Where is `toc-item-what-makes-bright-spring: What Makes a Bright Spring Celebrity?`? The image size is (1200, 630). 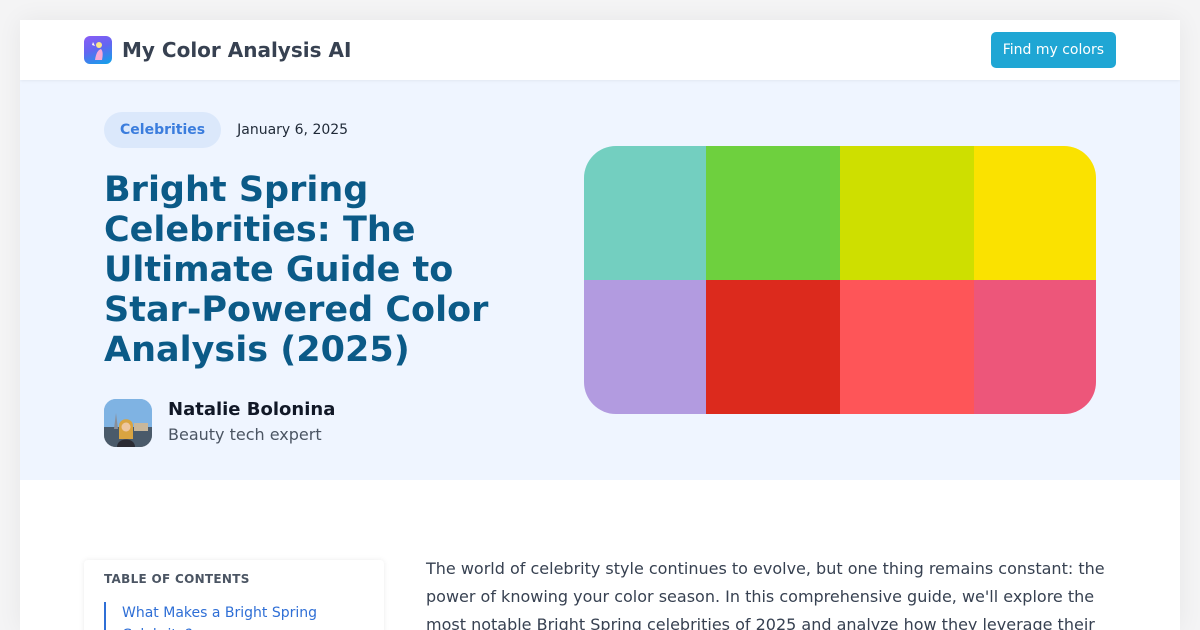 toc-item-what-makes-bright-spring: What Makes a Bright Spring Celebrity? is located at coordinates (224, 616).